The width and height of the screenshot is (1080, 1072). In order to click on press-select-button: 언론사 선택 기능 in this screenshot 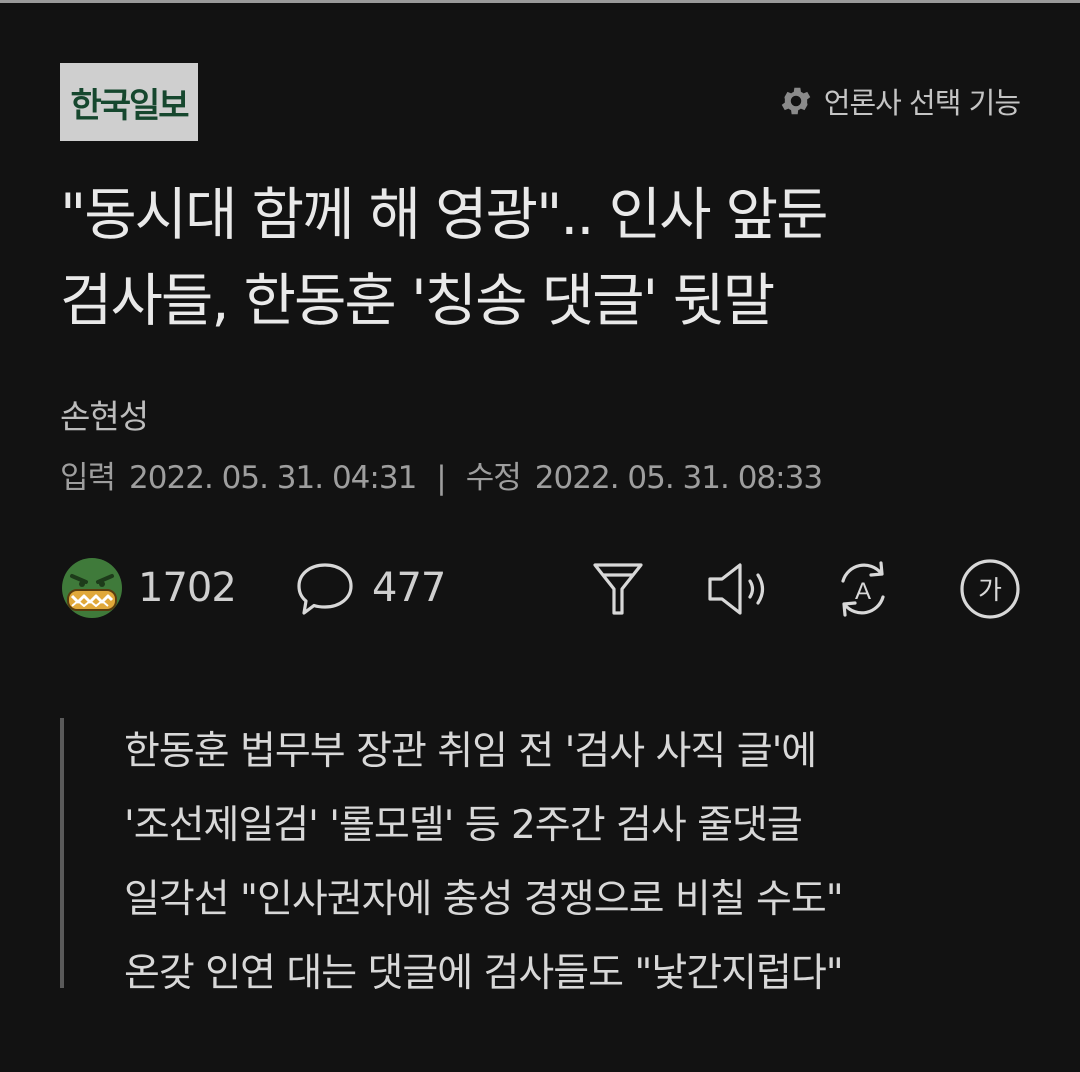, I will do `click(899, 101)`.